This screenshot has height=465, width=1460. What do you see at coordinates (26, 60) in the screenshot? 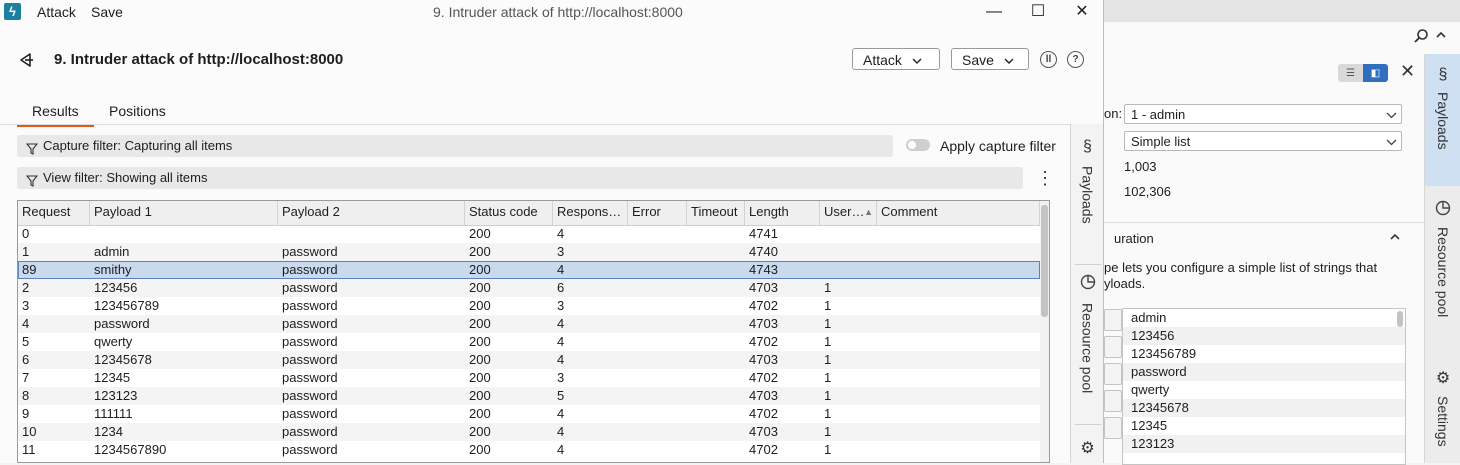
I see `back-icon` at bounding box center [26, 60].